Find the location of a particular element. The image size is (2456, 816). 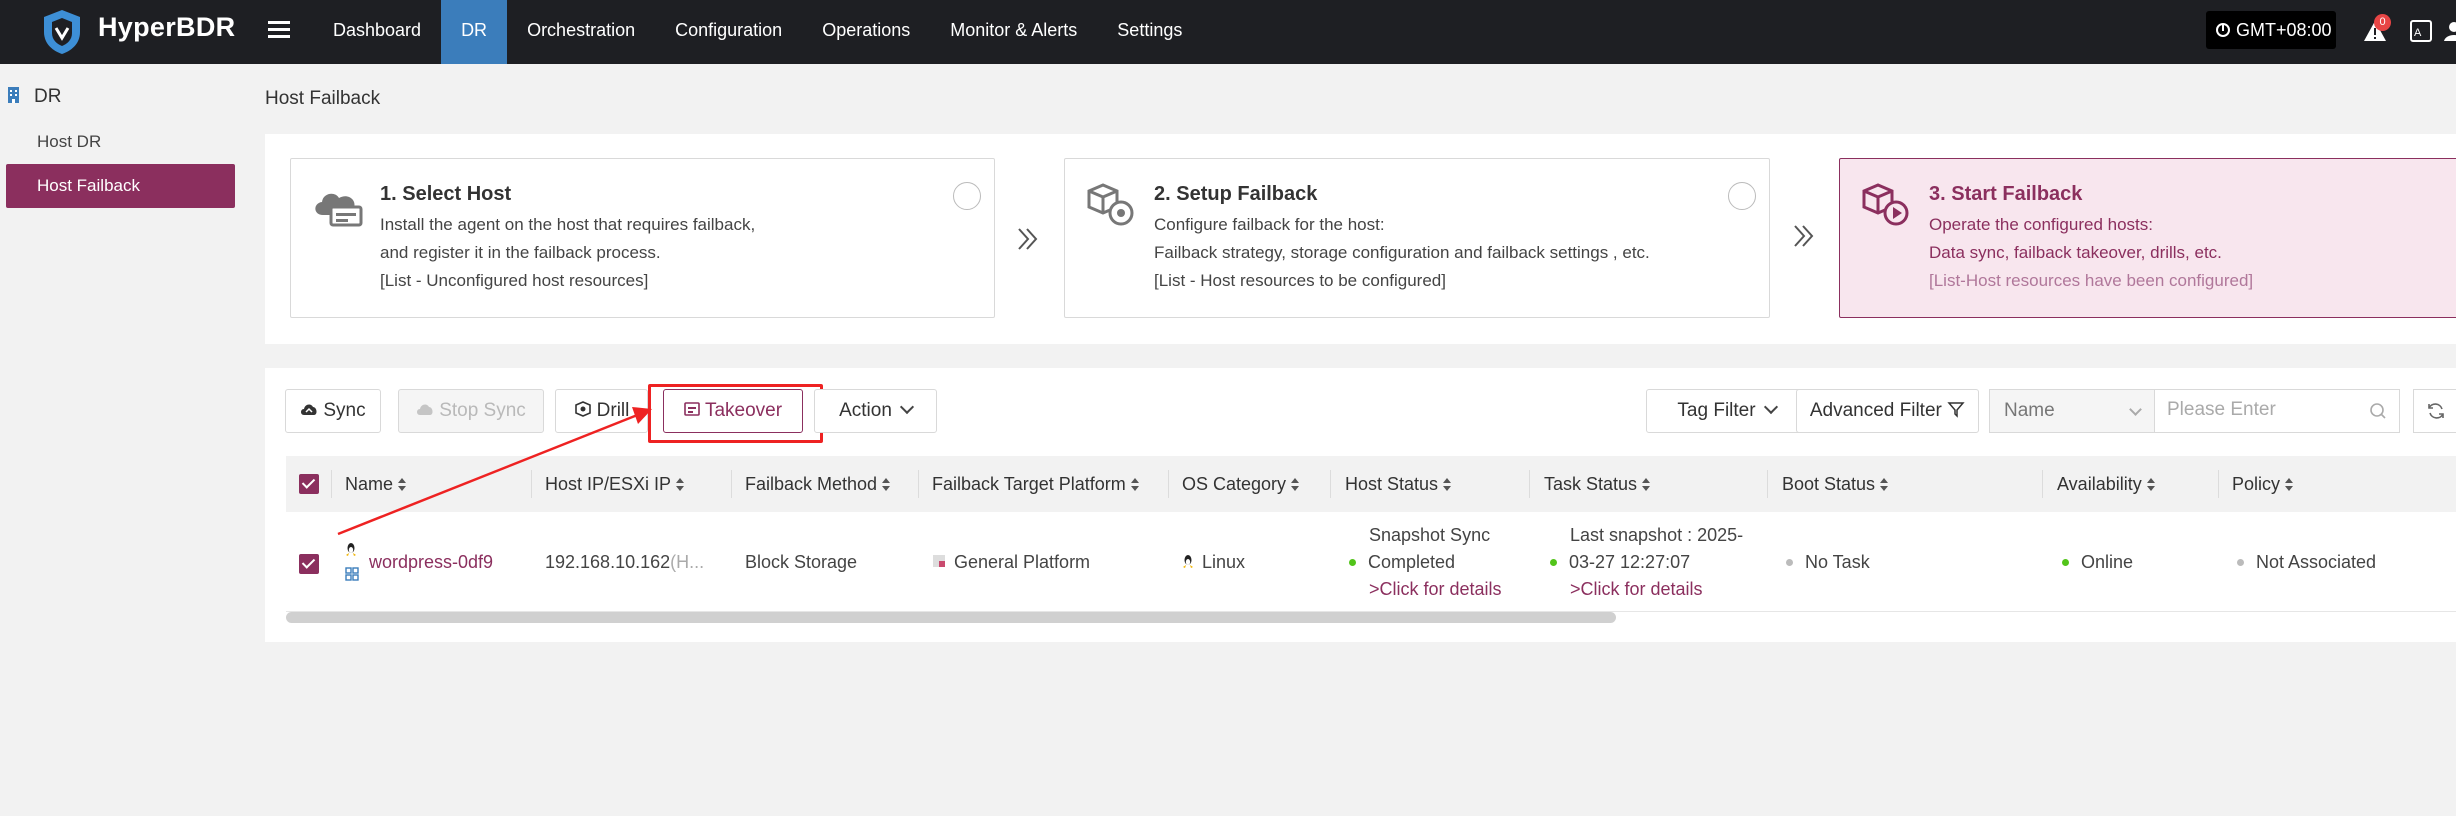

column-header-host-status: Host Status is located at coordinates (1398, 484).